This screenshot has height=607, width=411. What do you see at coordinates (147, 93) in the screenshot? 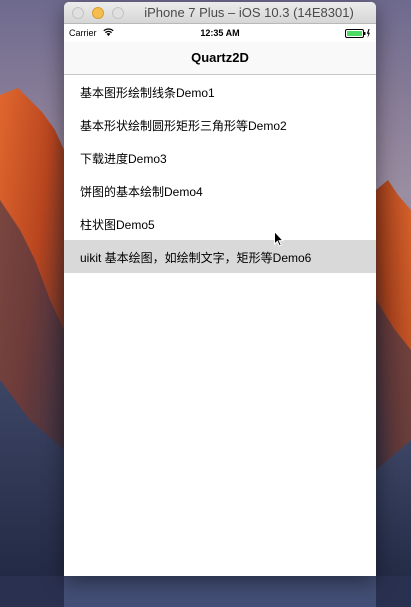
I see `row-label: 基本图形绘制线条Demo1` at bounding box center [147, 93].